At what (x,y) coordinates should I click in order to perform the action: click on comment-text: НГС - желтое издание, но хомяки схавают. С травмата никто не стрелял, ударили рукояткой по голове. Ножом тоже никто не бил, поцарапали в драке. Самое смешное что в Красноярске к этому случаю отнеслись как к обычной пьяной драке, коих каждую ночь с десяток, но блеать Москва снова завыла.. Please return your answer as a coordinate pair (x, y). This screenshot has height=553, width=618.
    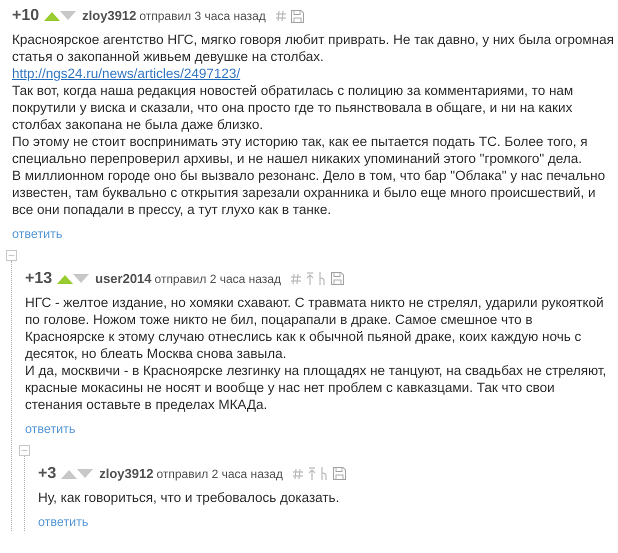
    Looking at the image, I should click on (315, 328).